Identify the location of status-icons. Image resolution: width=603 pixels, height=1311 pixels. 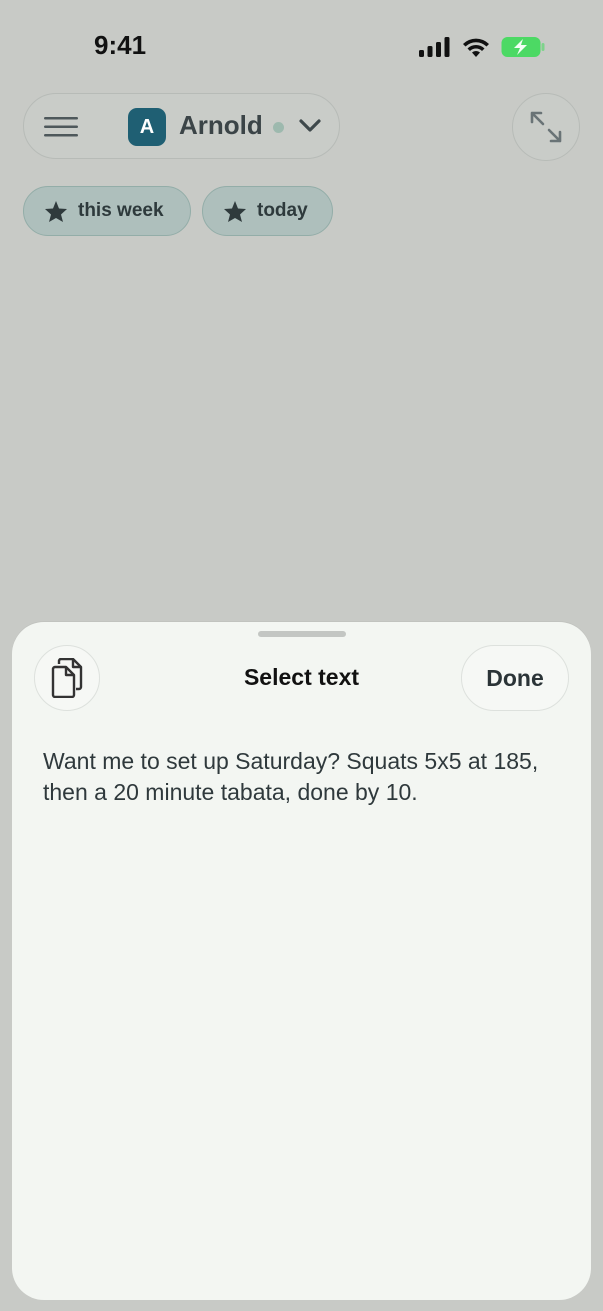
(482, 47).